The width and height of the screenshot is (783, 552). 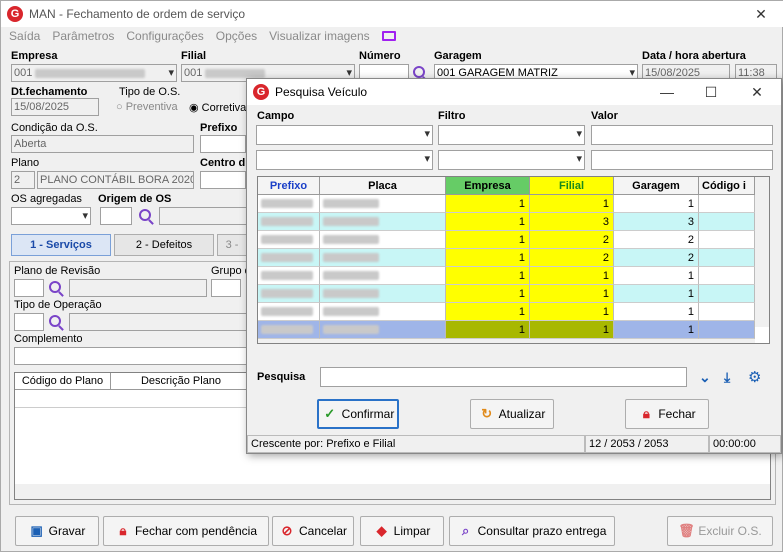 What do you see at coordinates (730, 531) in the screenshot?
I see `excluir-os-label: Excluir O.S.` at bounding box center [730, 531].